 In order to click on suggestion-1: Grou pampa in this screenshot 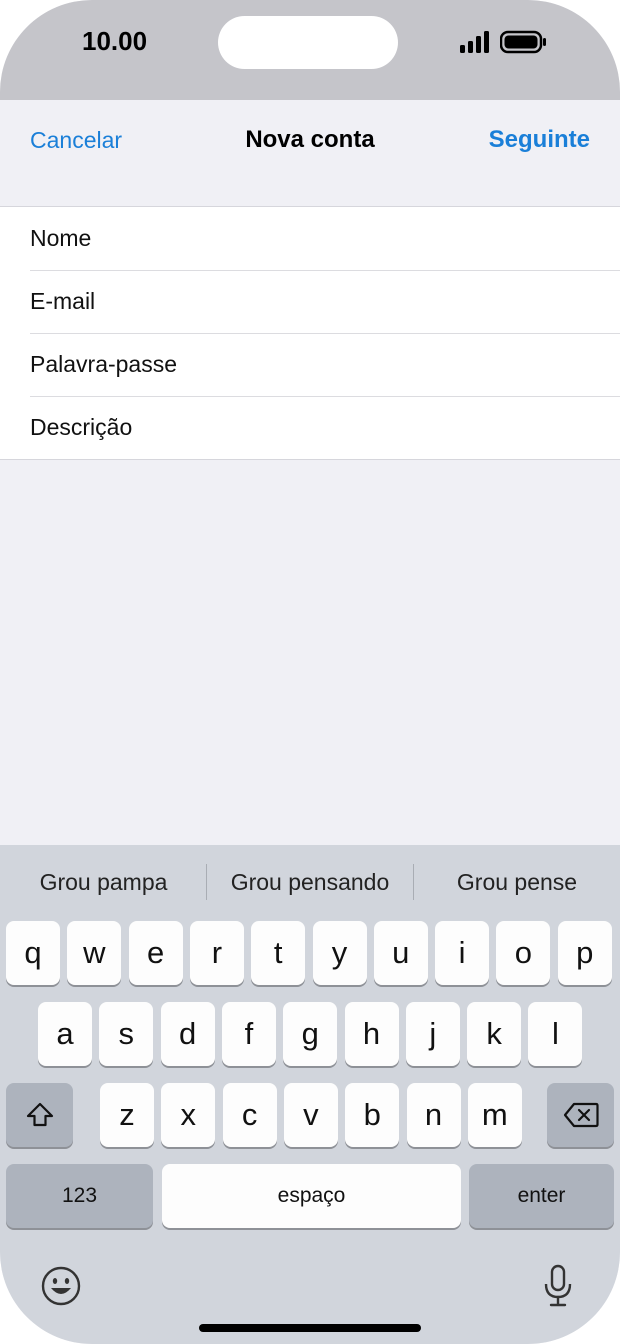, I will do `click(103, 882)`.